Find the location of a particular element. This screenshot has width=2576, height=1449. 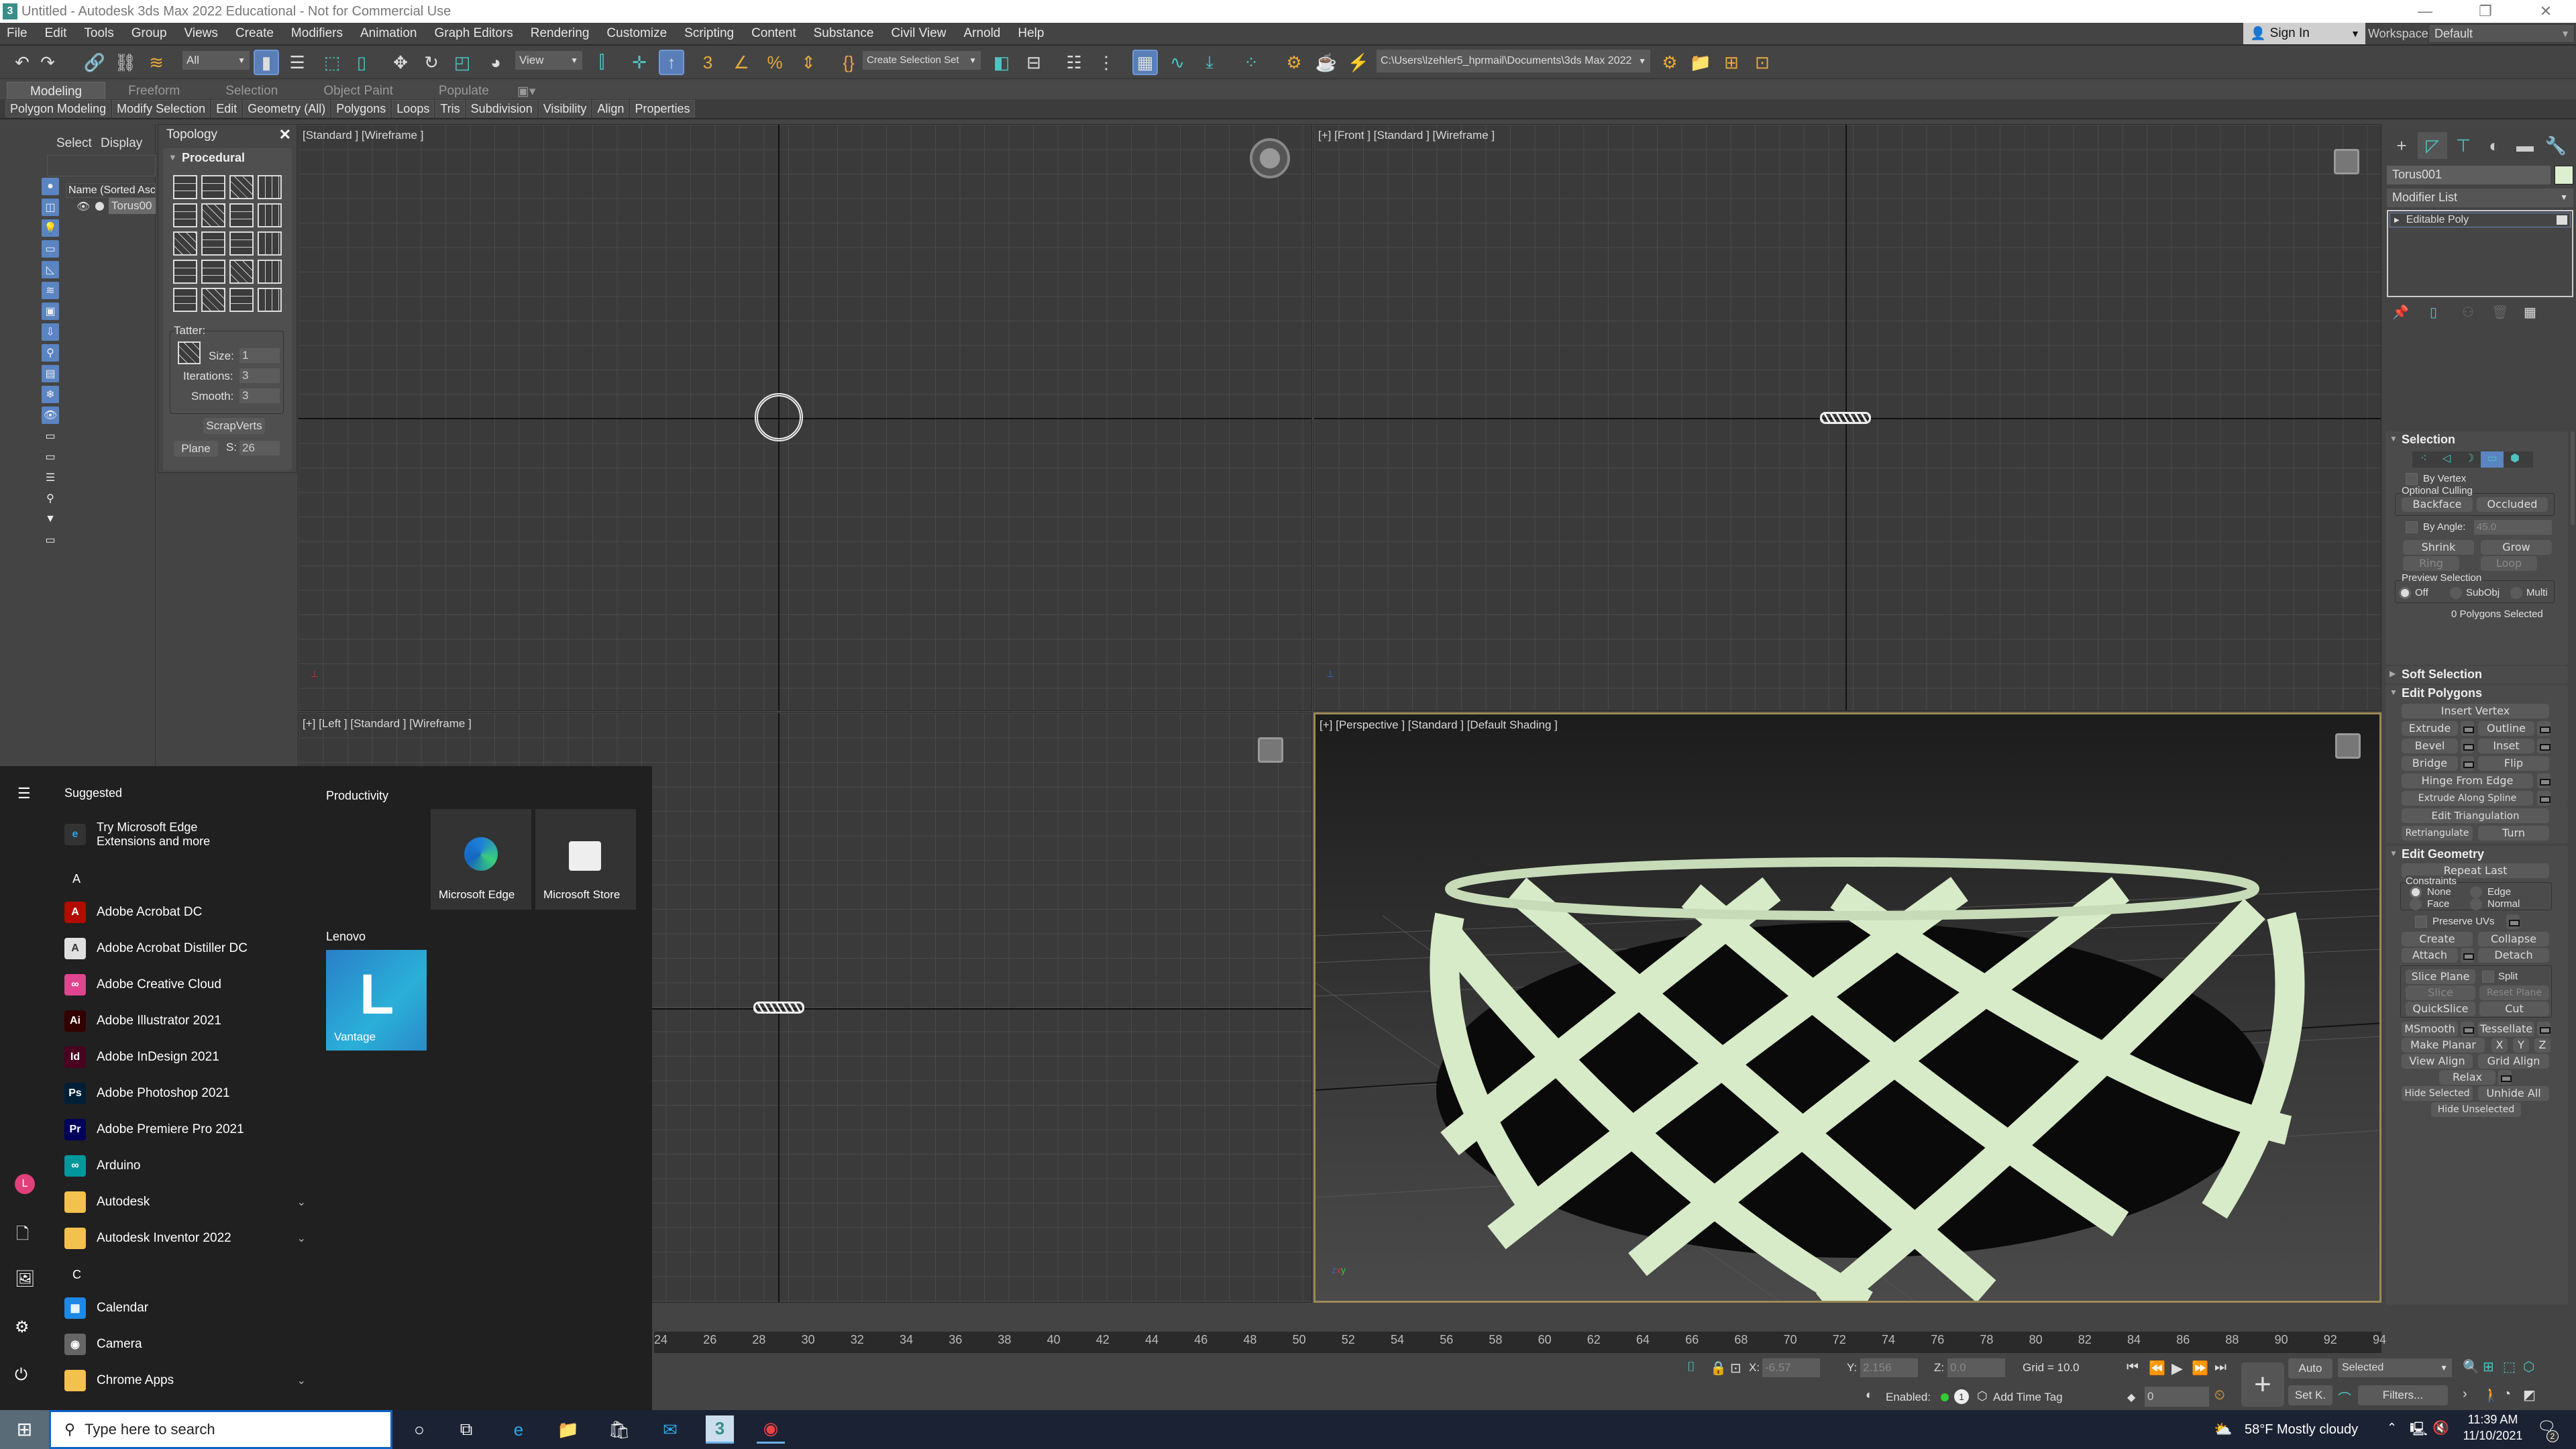

loop-button: Loop is located at coordinates (2509, 563).